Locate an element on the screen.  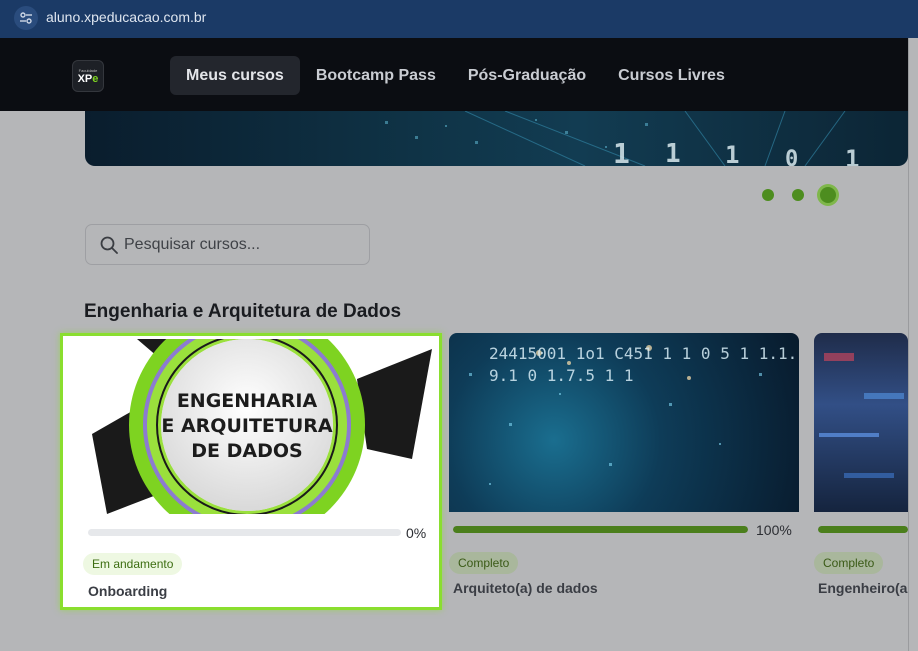
carousel-banner: 1 1 1 0 1 is located at coordinates (496, 138).